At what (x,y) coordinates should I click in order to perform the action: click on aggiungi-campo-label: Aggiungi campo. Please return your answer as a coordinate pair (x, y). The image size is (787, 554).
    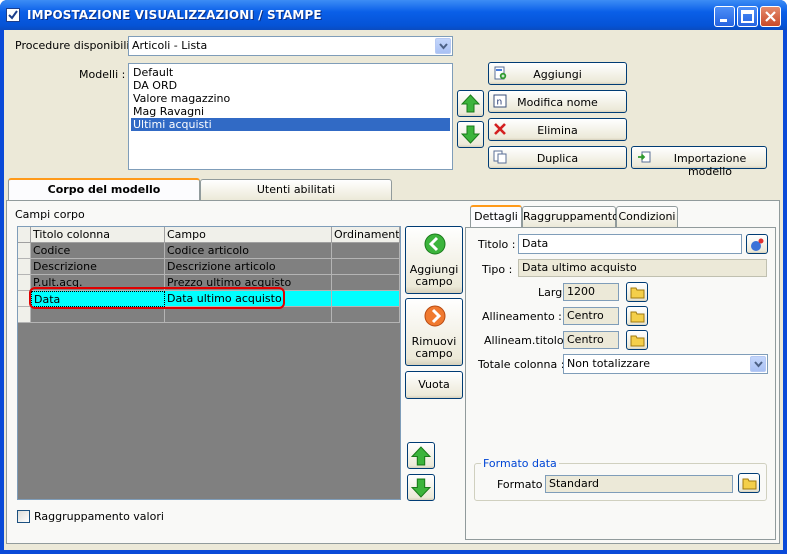
    Looking at the image, I should click on (434, 275).